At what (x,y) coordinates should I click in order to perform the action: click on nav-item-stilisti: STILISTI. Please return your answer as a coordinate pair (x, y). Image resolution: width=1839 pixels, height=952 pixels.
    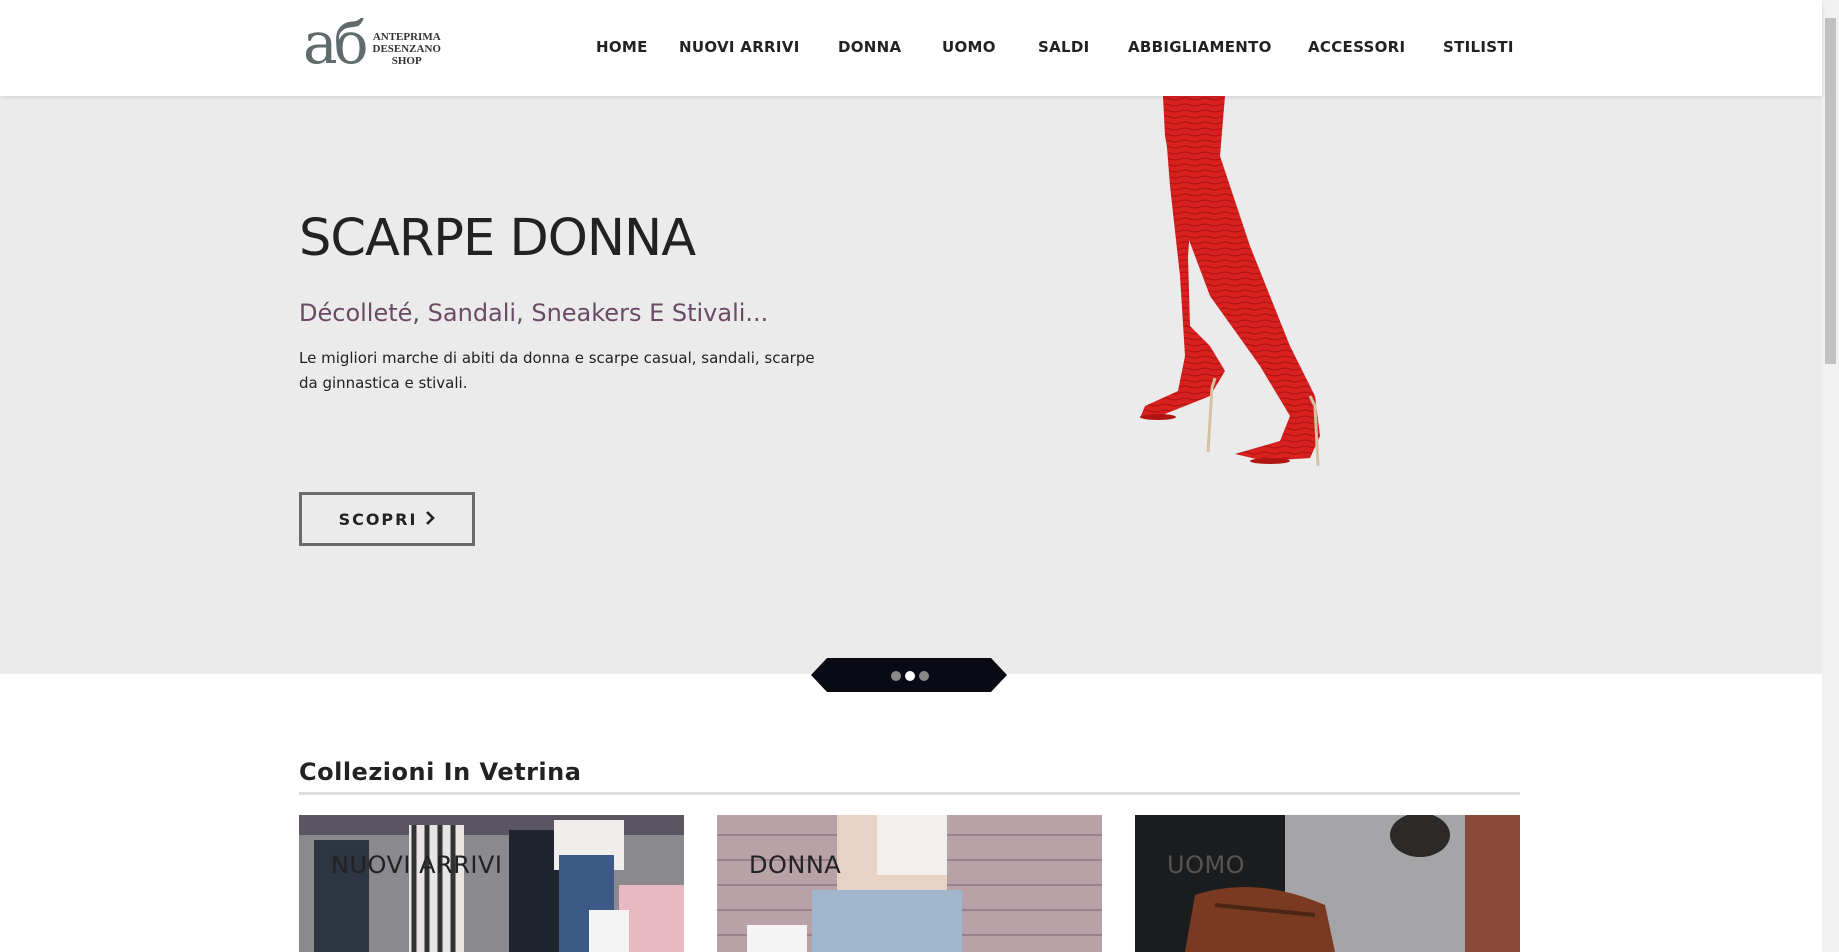
    Looking at the image, I should click on (1478, 47).